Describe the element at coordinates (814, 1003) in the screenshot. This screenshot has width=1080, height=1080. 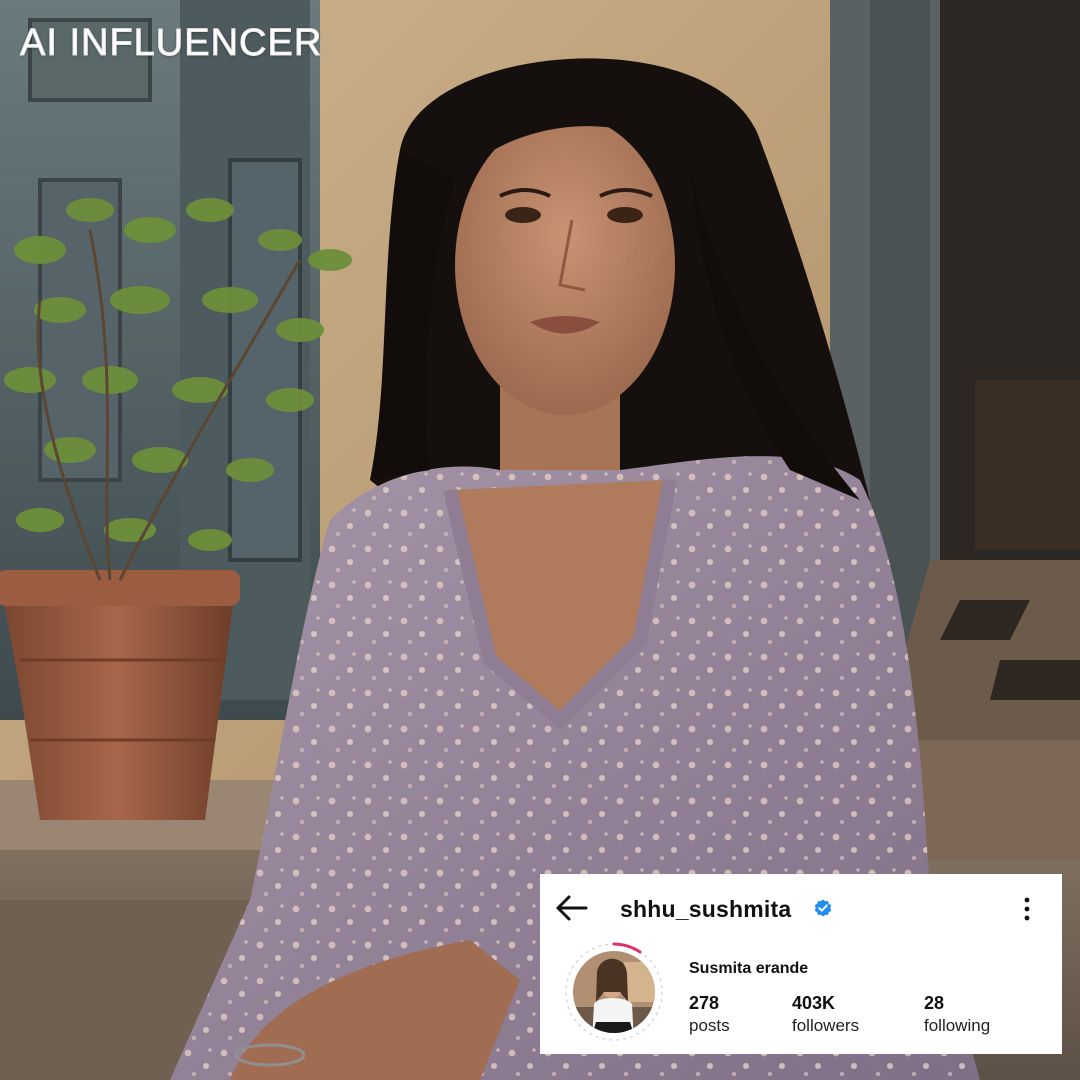
I see `stat-followers-count: 403K` at that location.